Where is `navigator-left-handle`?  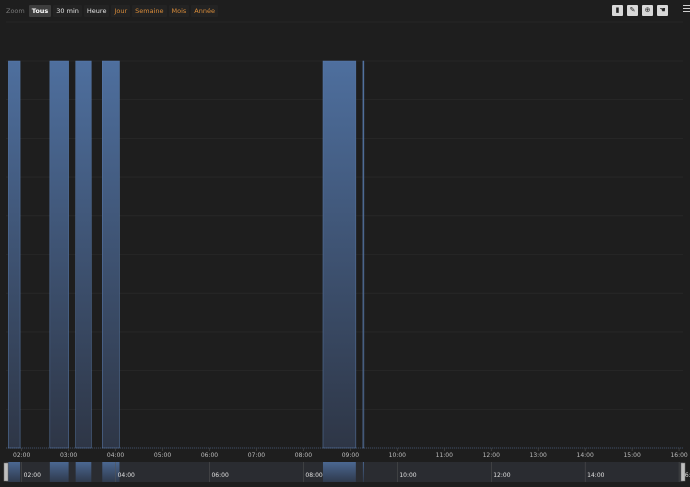
navigator-left-handle is located at coordinates (6, 472).